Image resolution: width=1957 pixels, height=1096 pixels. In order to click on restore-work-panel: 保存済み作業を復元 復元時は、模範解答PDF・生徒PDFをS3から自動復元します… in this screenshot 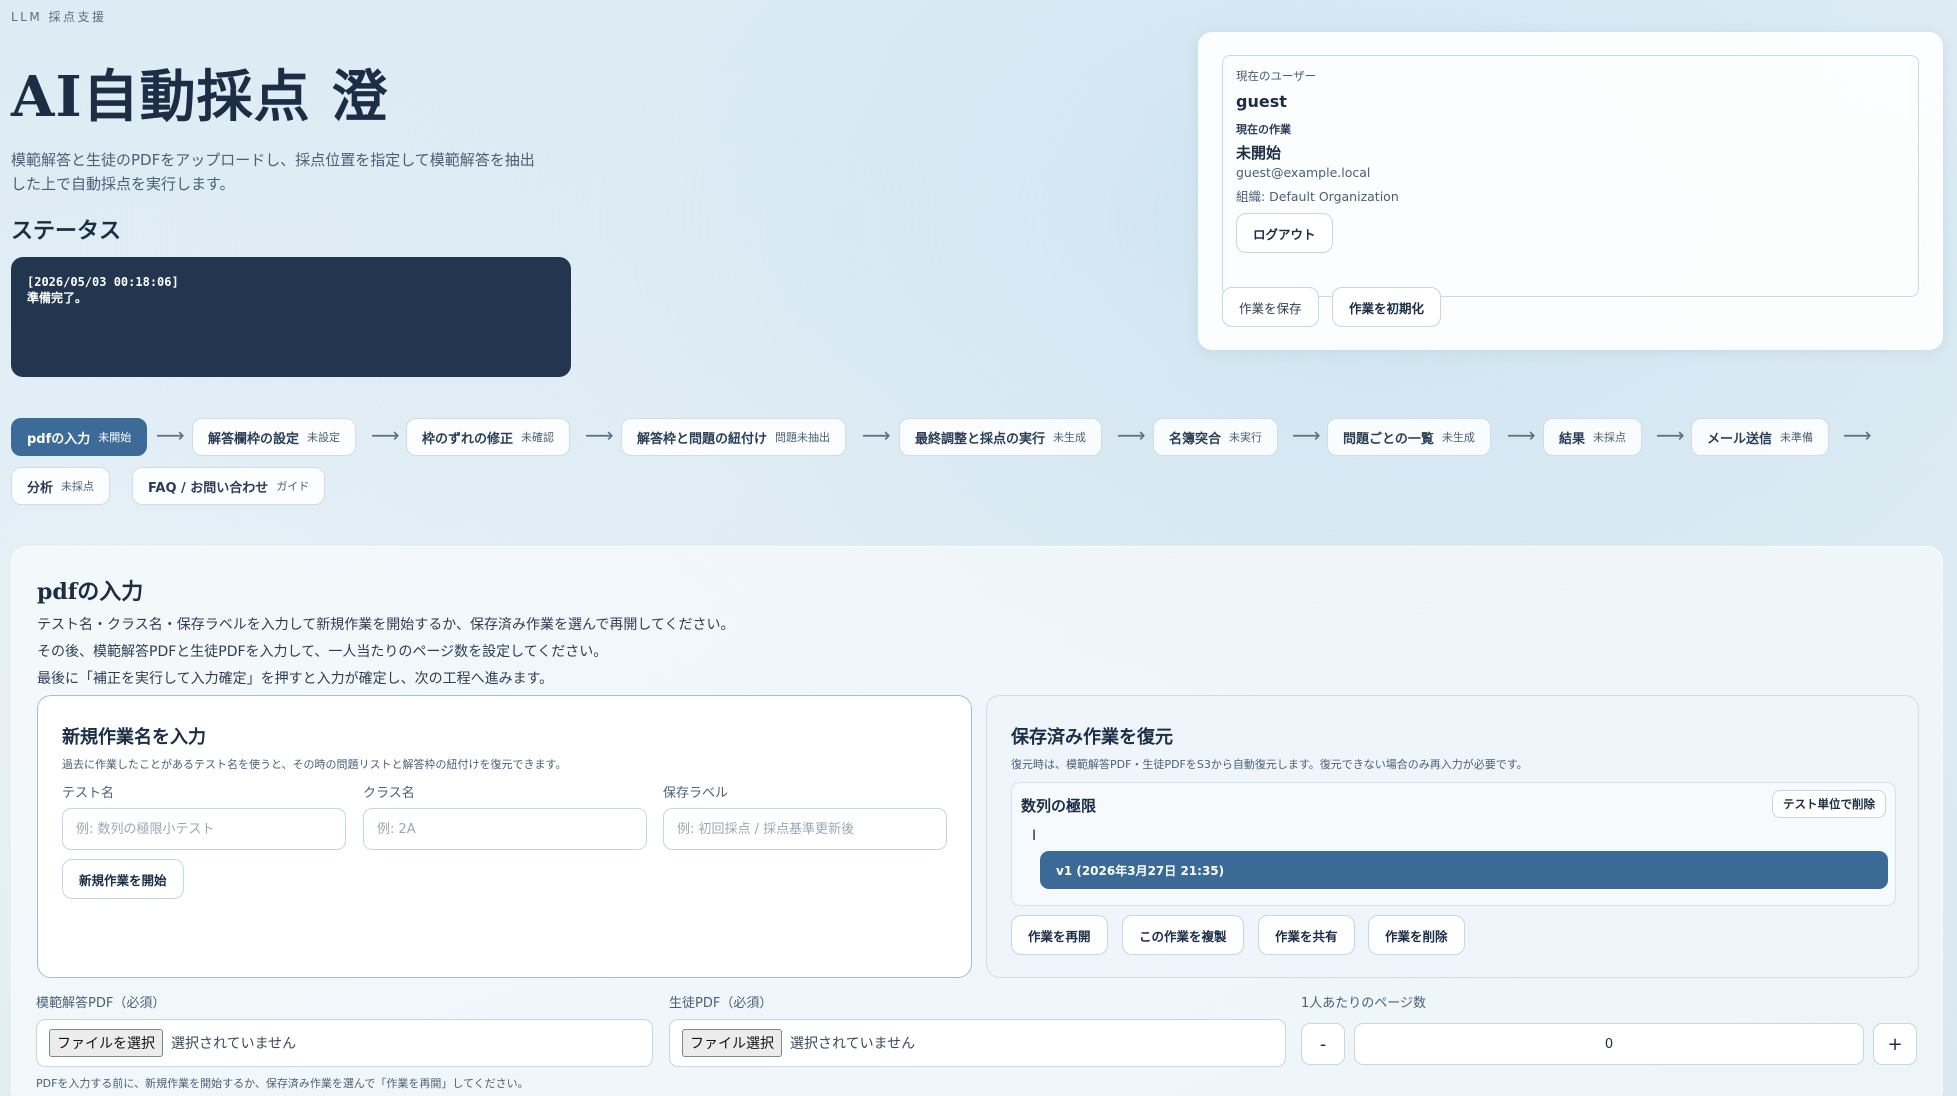, I will do `click(1452, 836)`.